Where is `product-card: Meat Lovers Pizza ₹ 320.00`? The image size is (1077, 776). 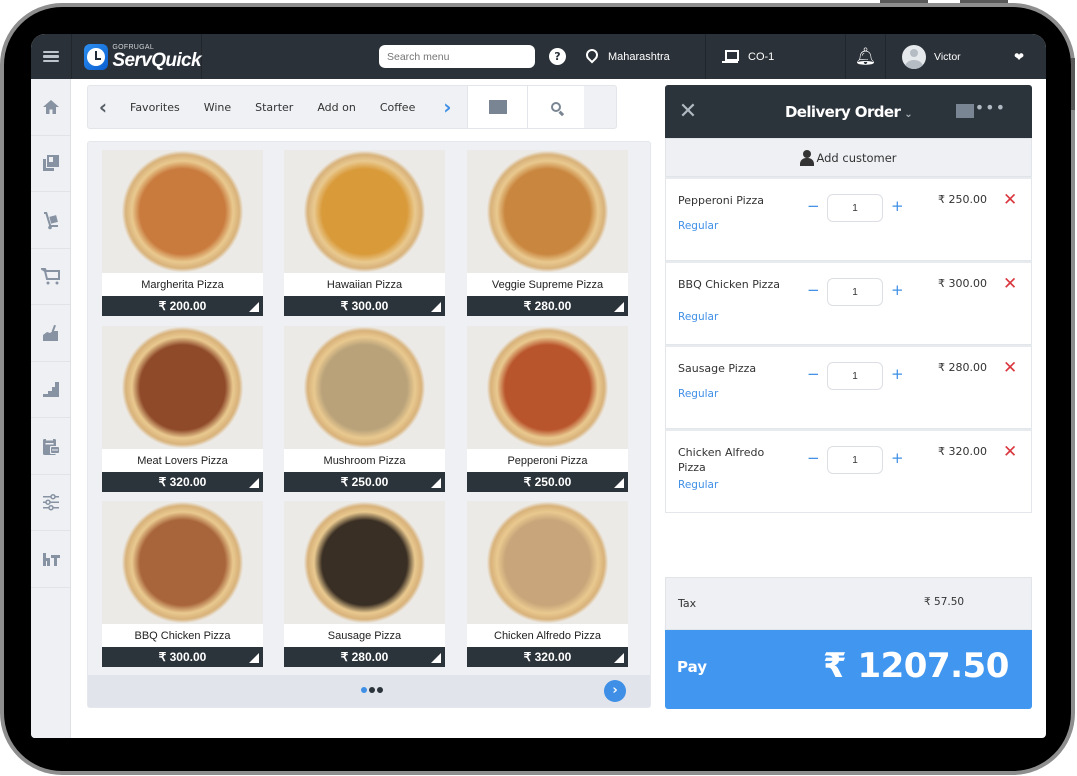 product-card: Meat Lovers Pizza ₹ 320.00 is located at coordinates (182, 410).